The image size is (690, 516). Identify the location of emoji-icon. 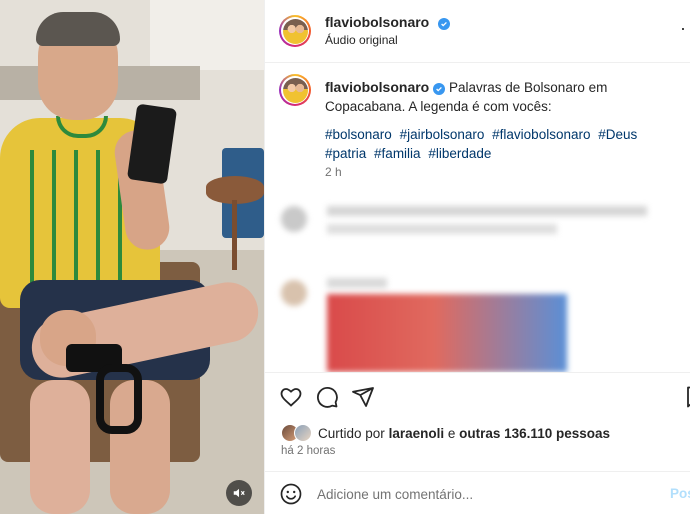
(291, 494).